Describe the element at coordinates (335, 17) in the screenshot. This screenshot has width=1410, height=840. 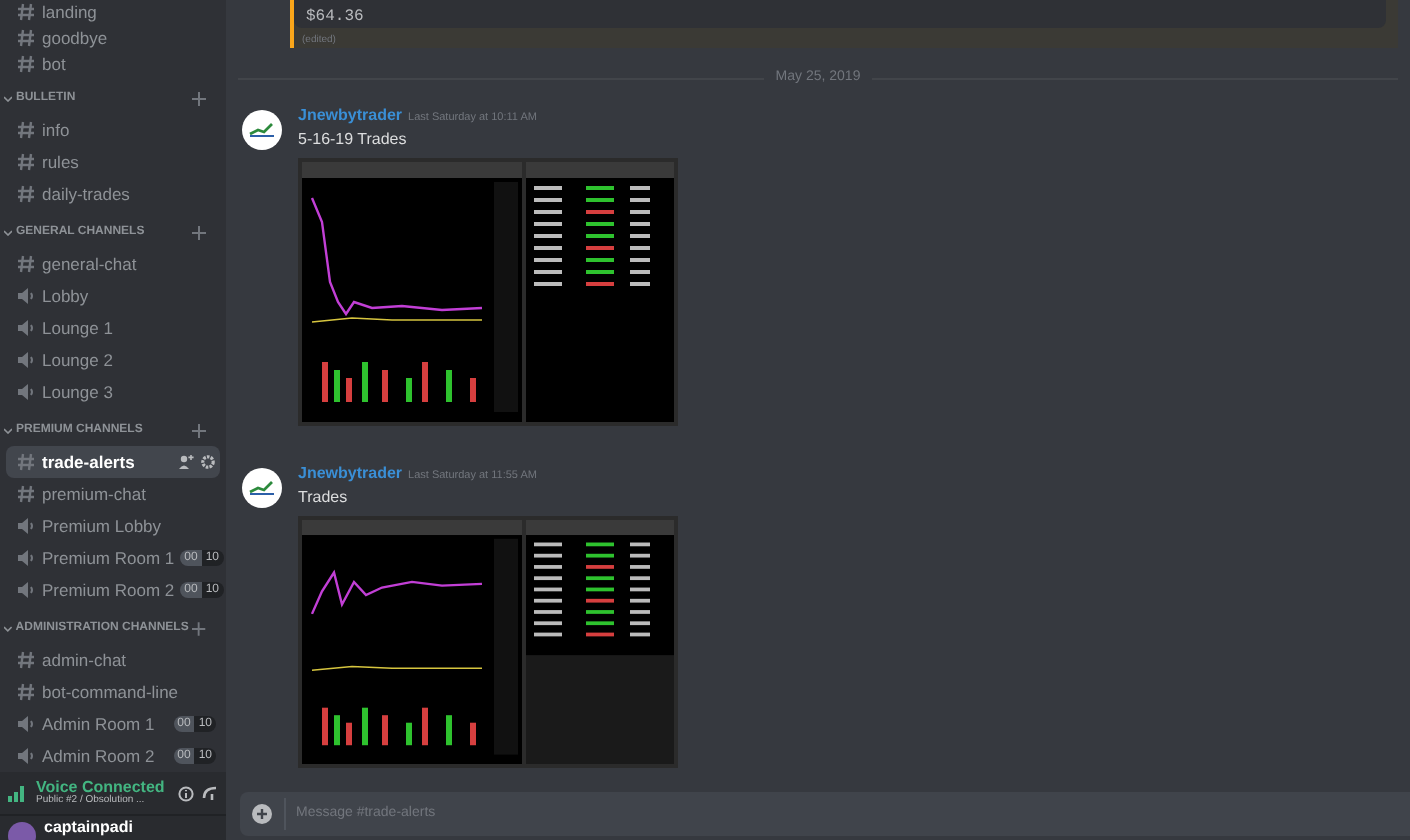
I see `code-text: $64.36` at that location.